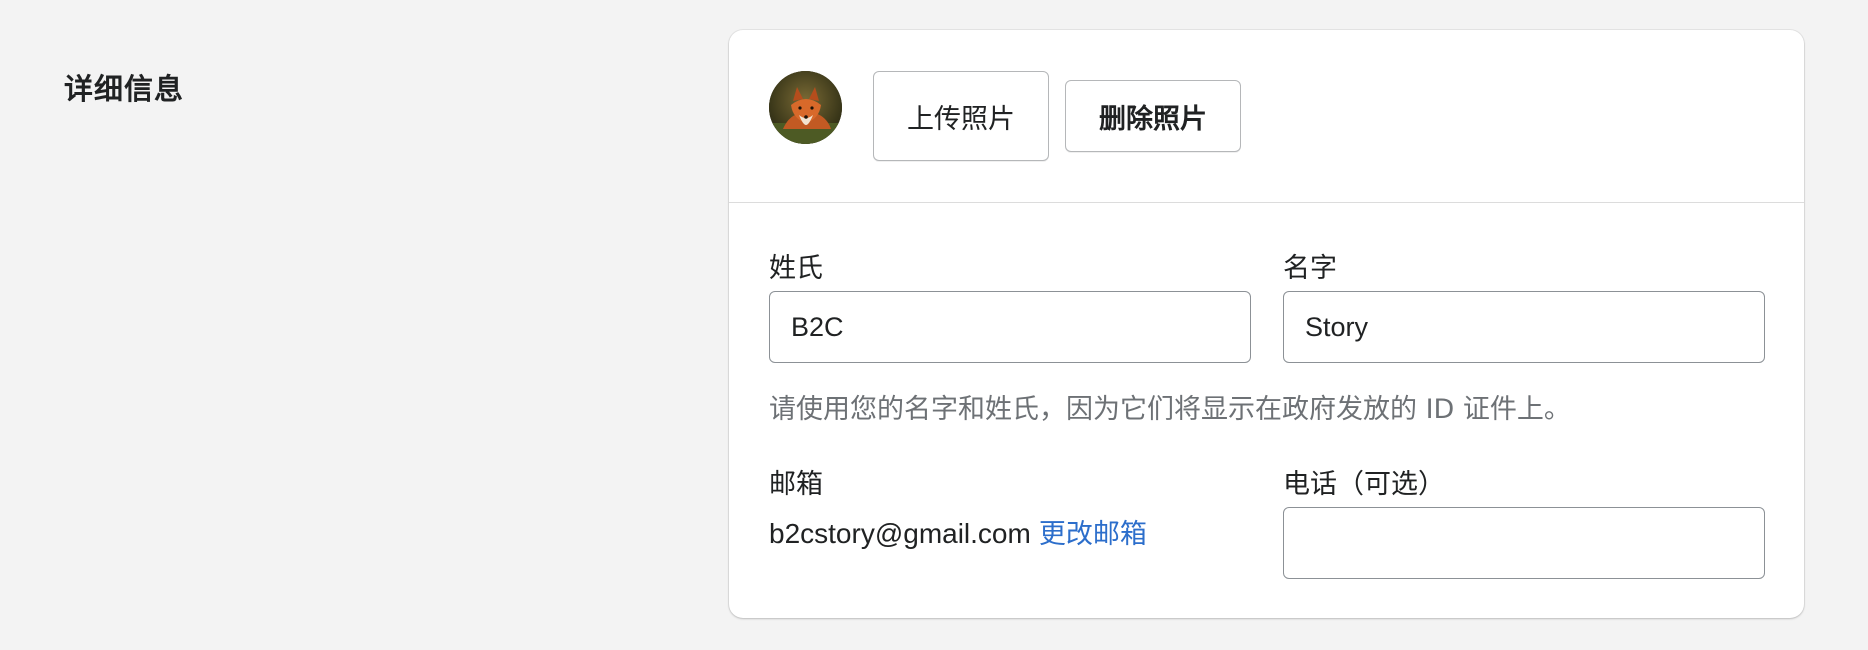 The height and width of the screenshot is (650, 1868). I want to click on avatar, so click(805, 107).